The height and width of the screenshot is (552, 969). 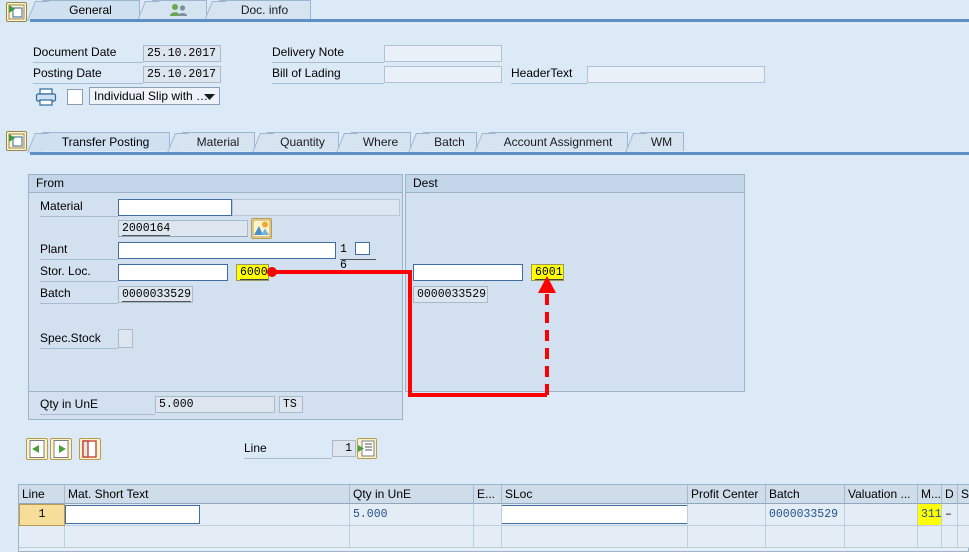 What do you see at coordinates (288, 450) in the screenshot?
I see `line-label: Line` at bounding box center [288, 450].